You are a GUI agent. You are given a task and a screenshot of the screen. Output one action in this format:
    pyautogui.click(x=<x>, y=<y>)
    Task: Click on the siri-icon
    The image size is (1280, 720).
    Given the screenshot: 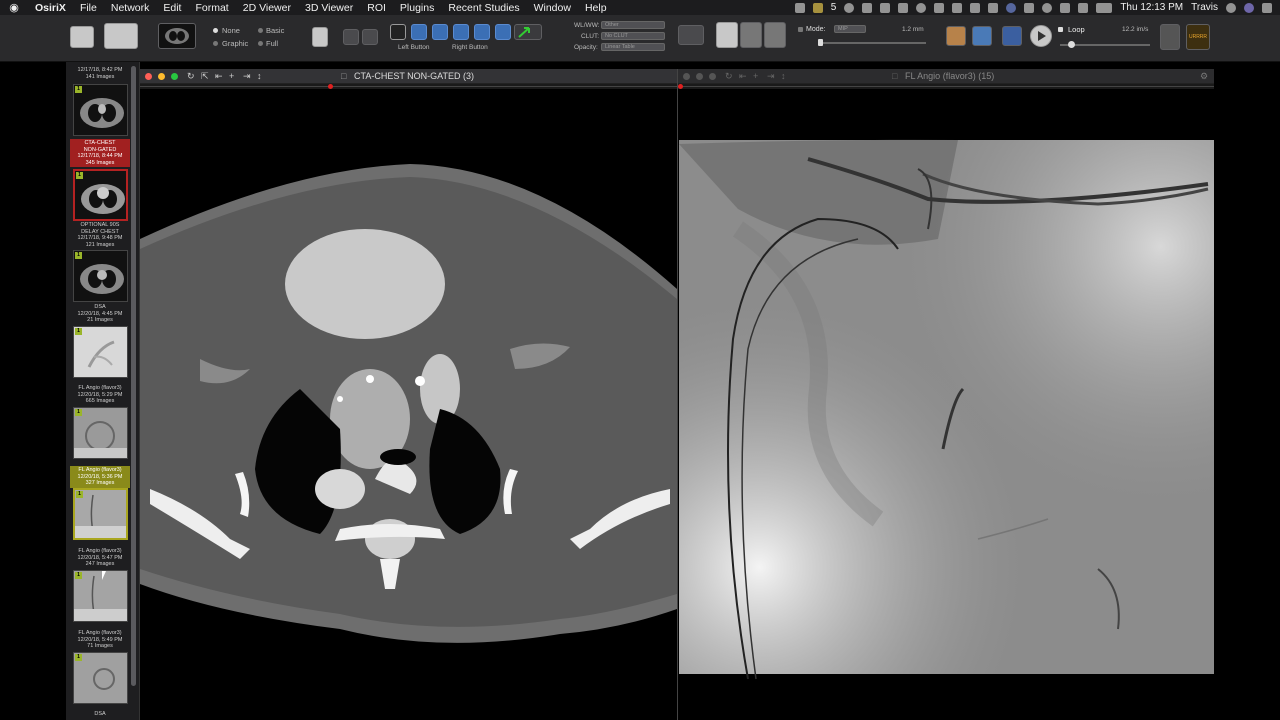 What is the action you would take?
    pyautogui.click(x=1249, y=7)
    